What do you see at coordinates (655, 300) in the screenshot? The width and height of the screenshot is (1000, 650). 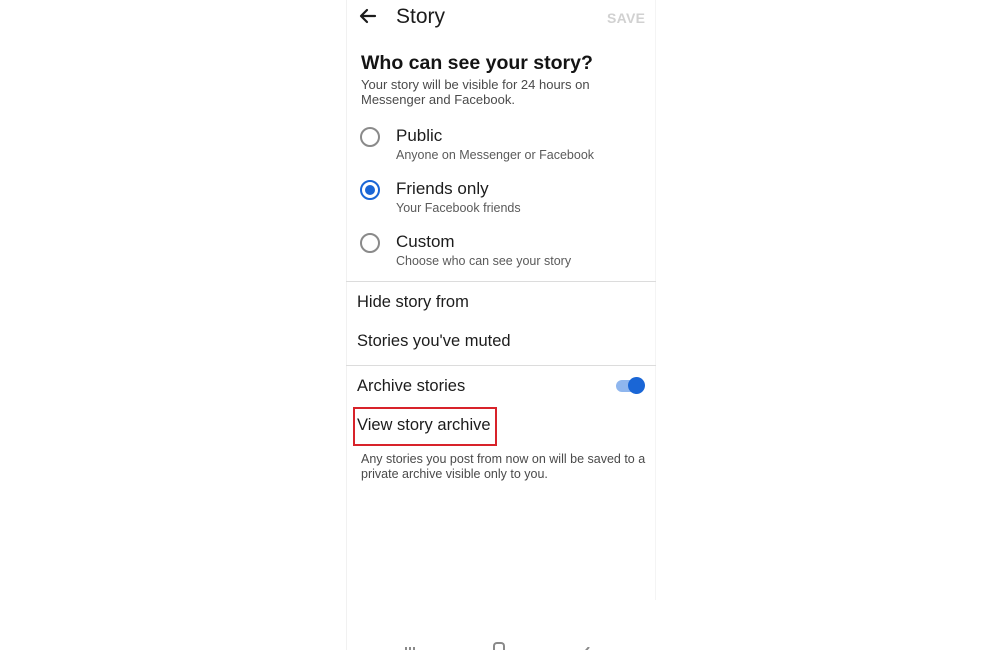 I see `screen-edge-right` at bounding box center [655, 300].